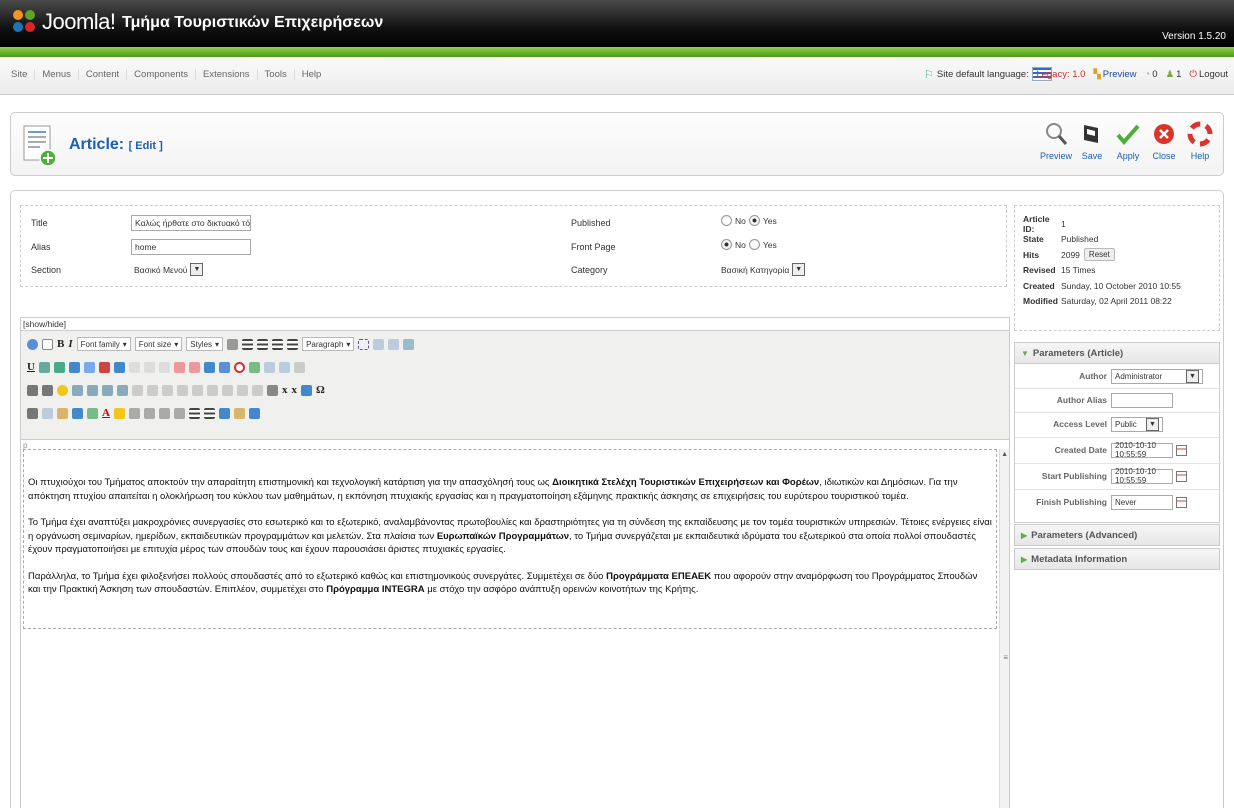 This screenshot has height=808, width=1234. Describe the element at coordinates (62, 413) in the screenshot. I see `paste-text-icon` at that location.